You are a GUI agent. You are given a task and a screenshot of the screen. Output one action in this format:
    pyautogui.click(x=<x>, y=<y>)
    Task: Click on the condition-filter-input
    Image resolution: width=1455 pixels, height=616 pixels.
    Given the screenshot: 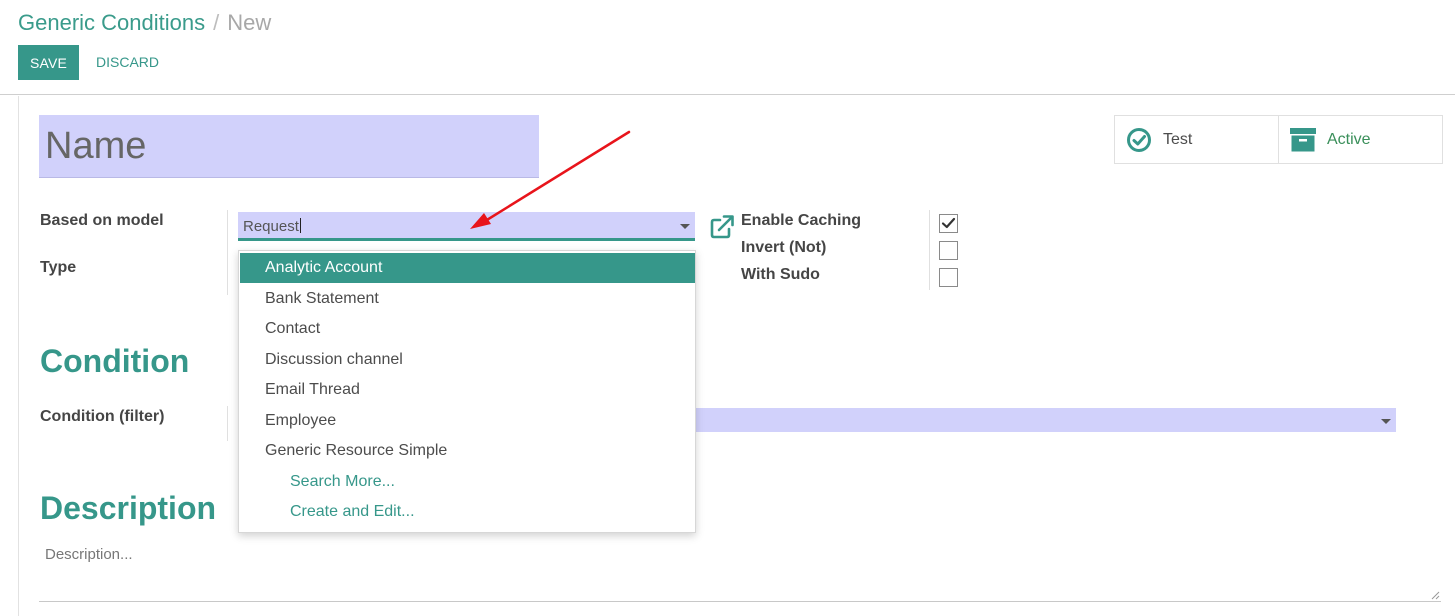 What is the action you would take?
    pyautogui.click(x=1045, y=420)
    